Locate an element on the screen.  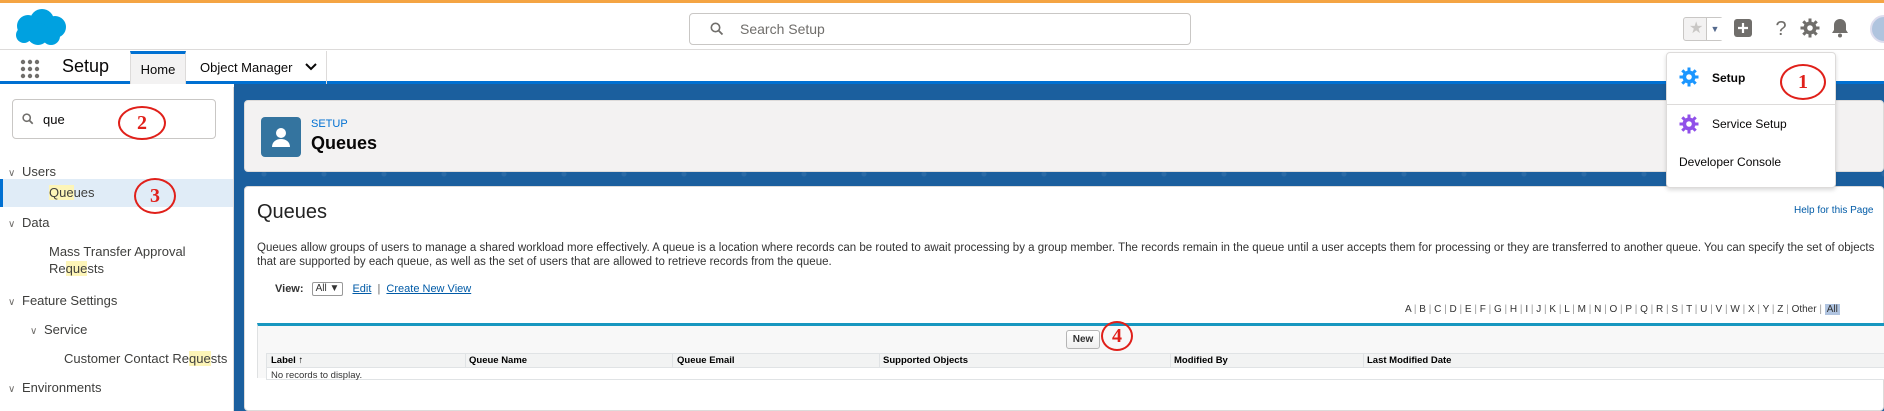
sidebar-item-label: Service is located at coordinates (66, 329).